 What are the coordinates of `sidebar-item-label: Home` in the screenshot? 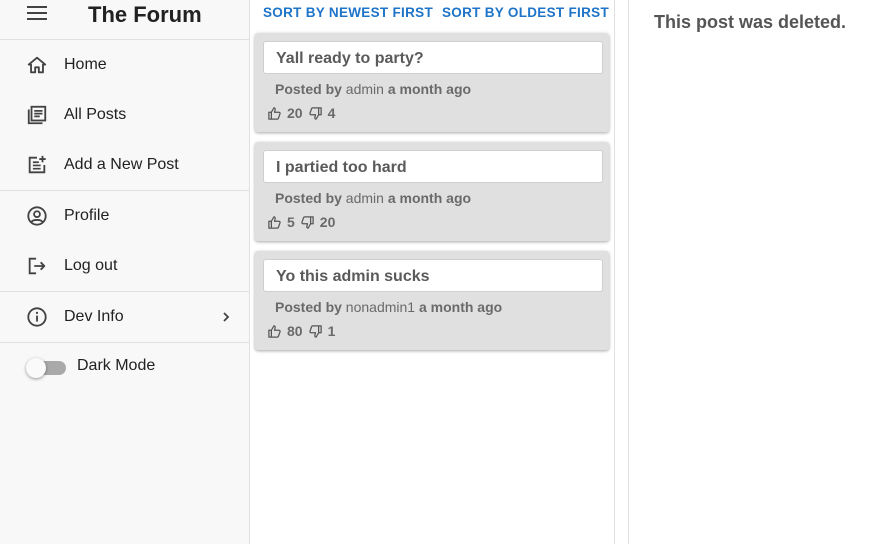 It's located at (85, 64).